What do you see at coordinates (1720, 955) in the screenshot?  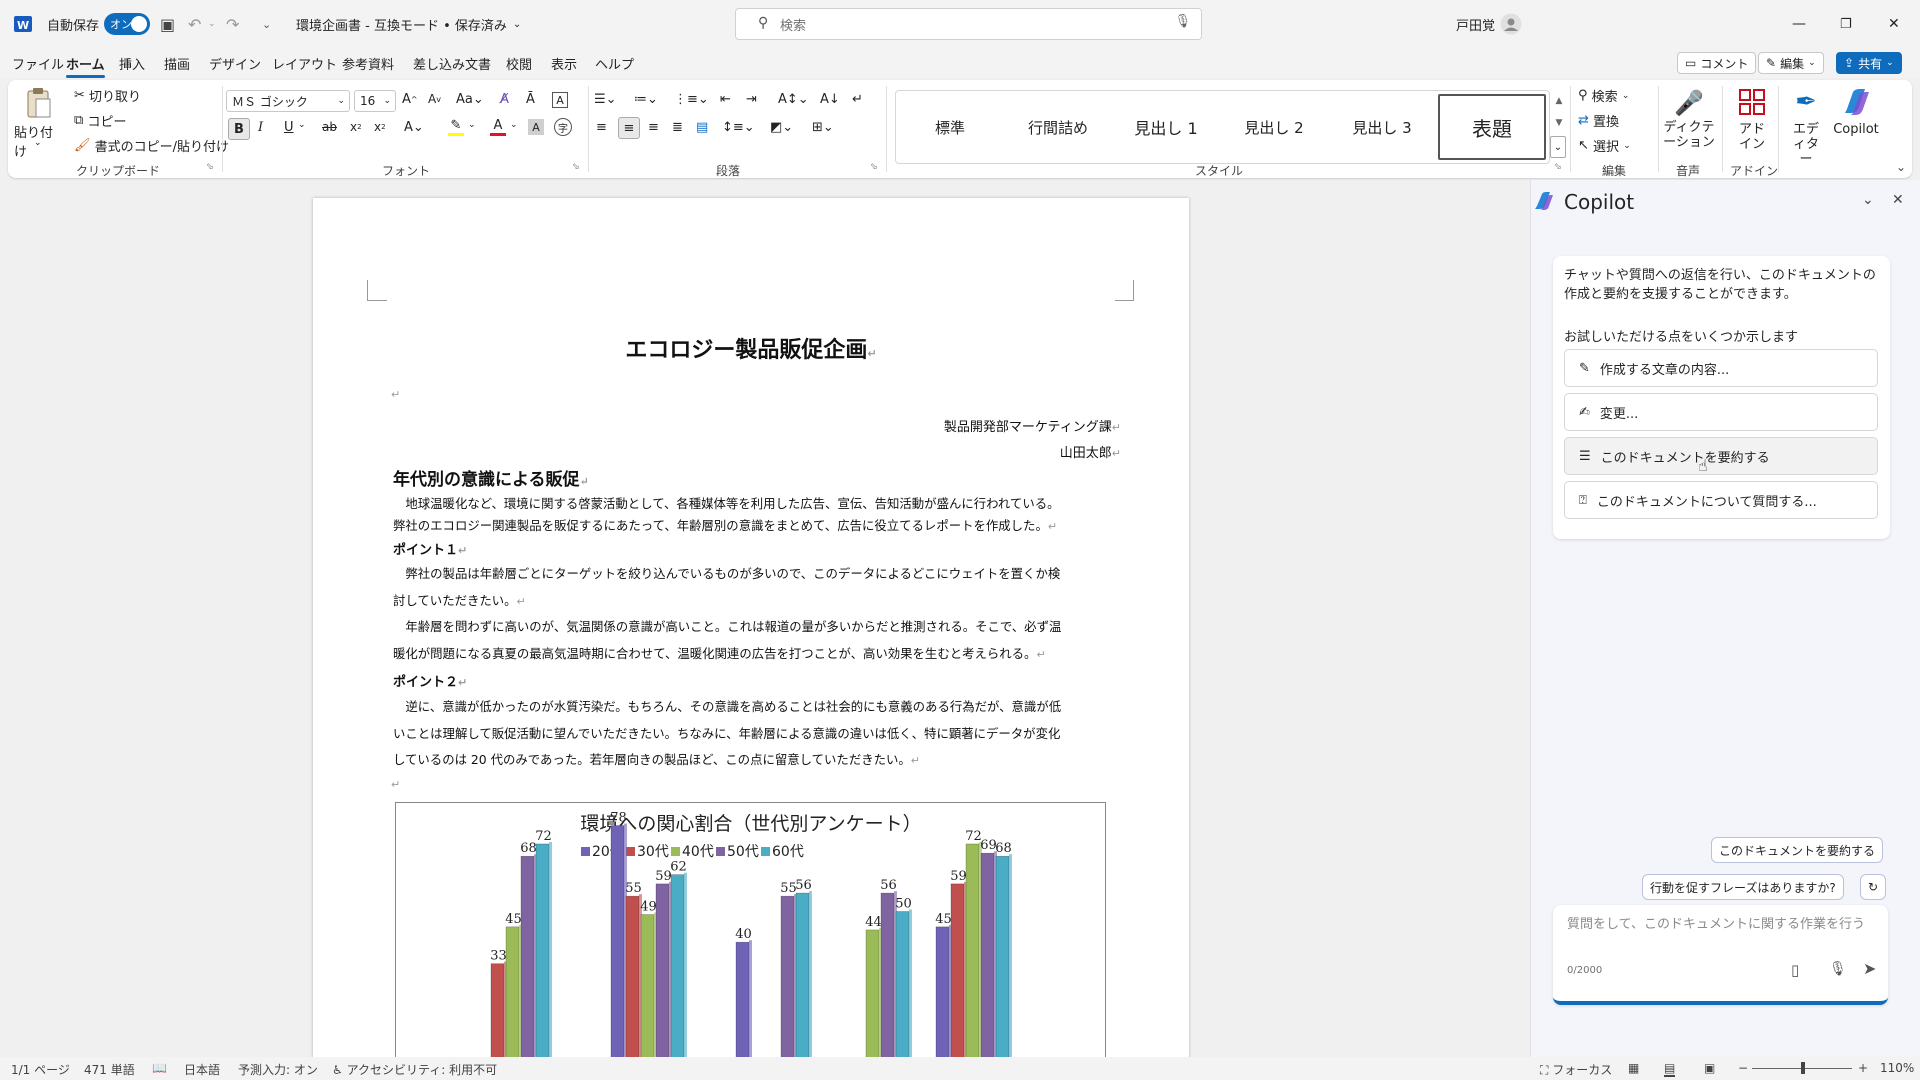 I see `copilot-input-box: 質問をして、このドキュメントに関する作業を行う 0/2000 ▯ 🎙 ➤` at bounding box center [1720, 955].